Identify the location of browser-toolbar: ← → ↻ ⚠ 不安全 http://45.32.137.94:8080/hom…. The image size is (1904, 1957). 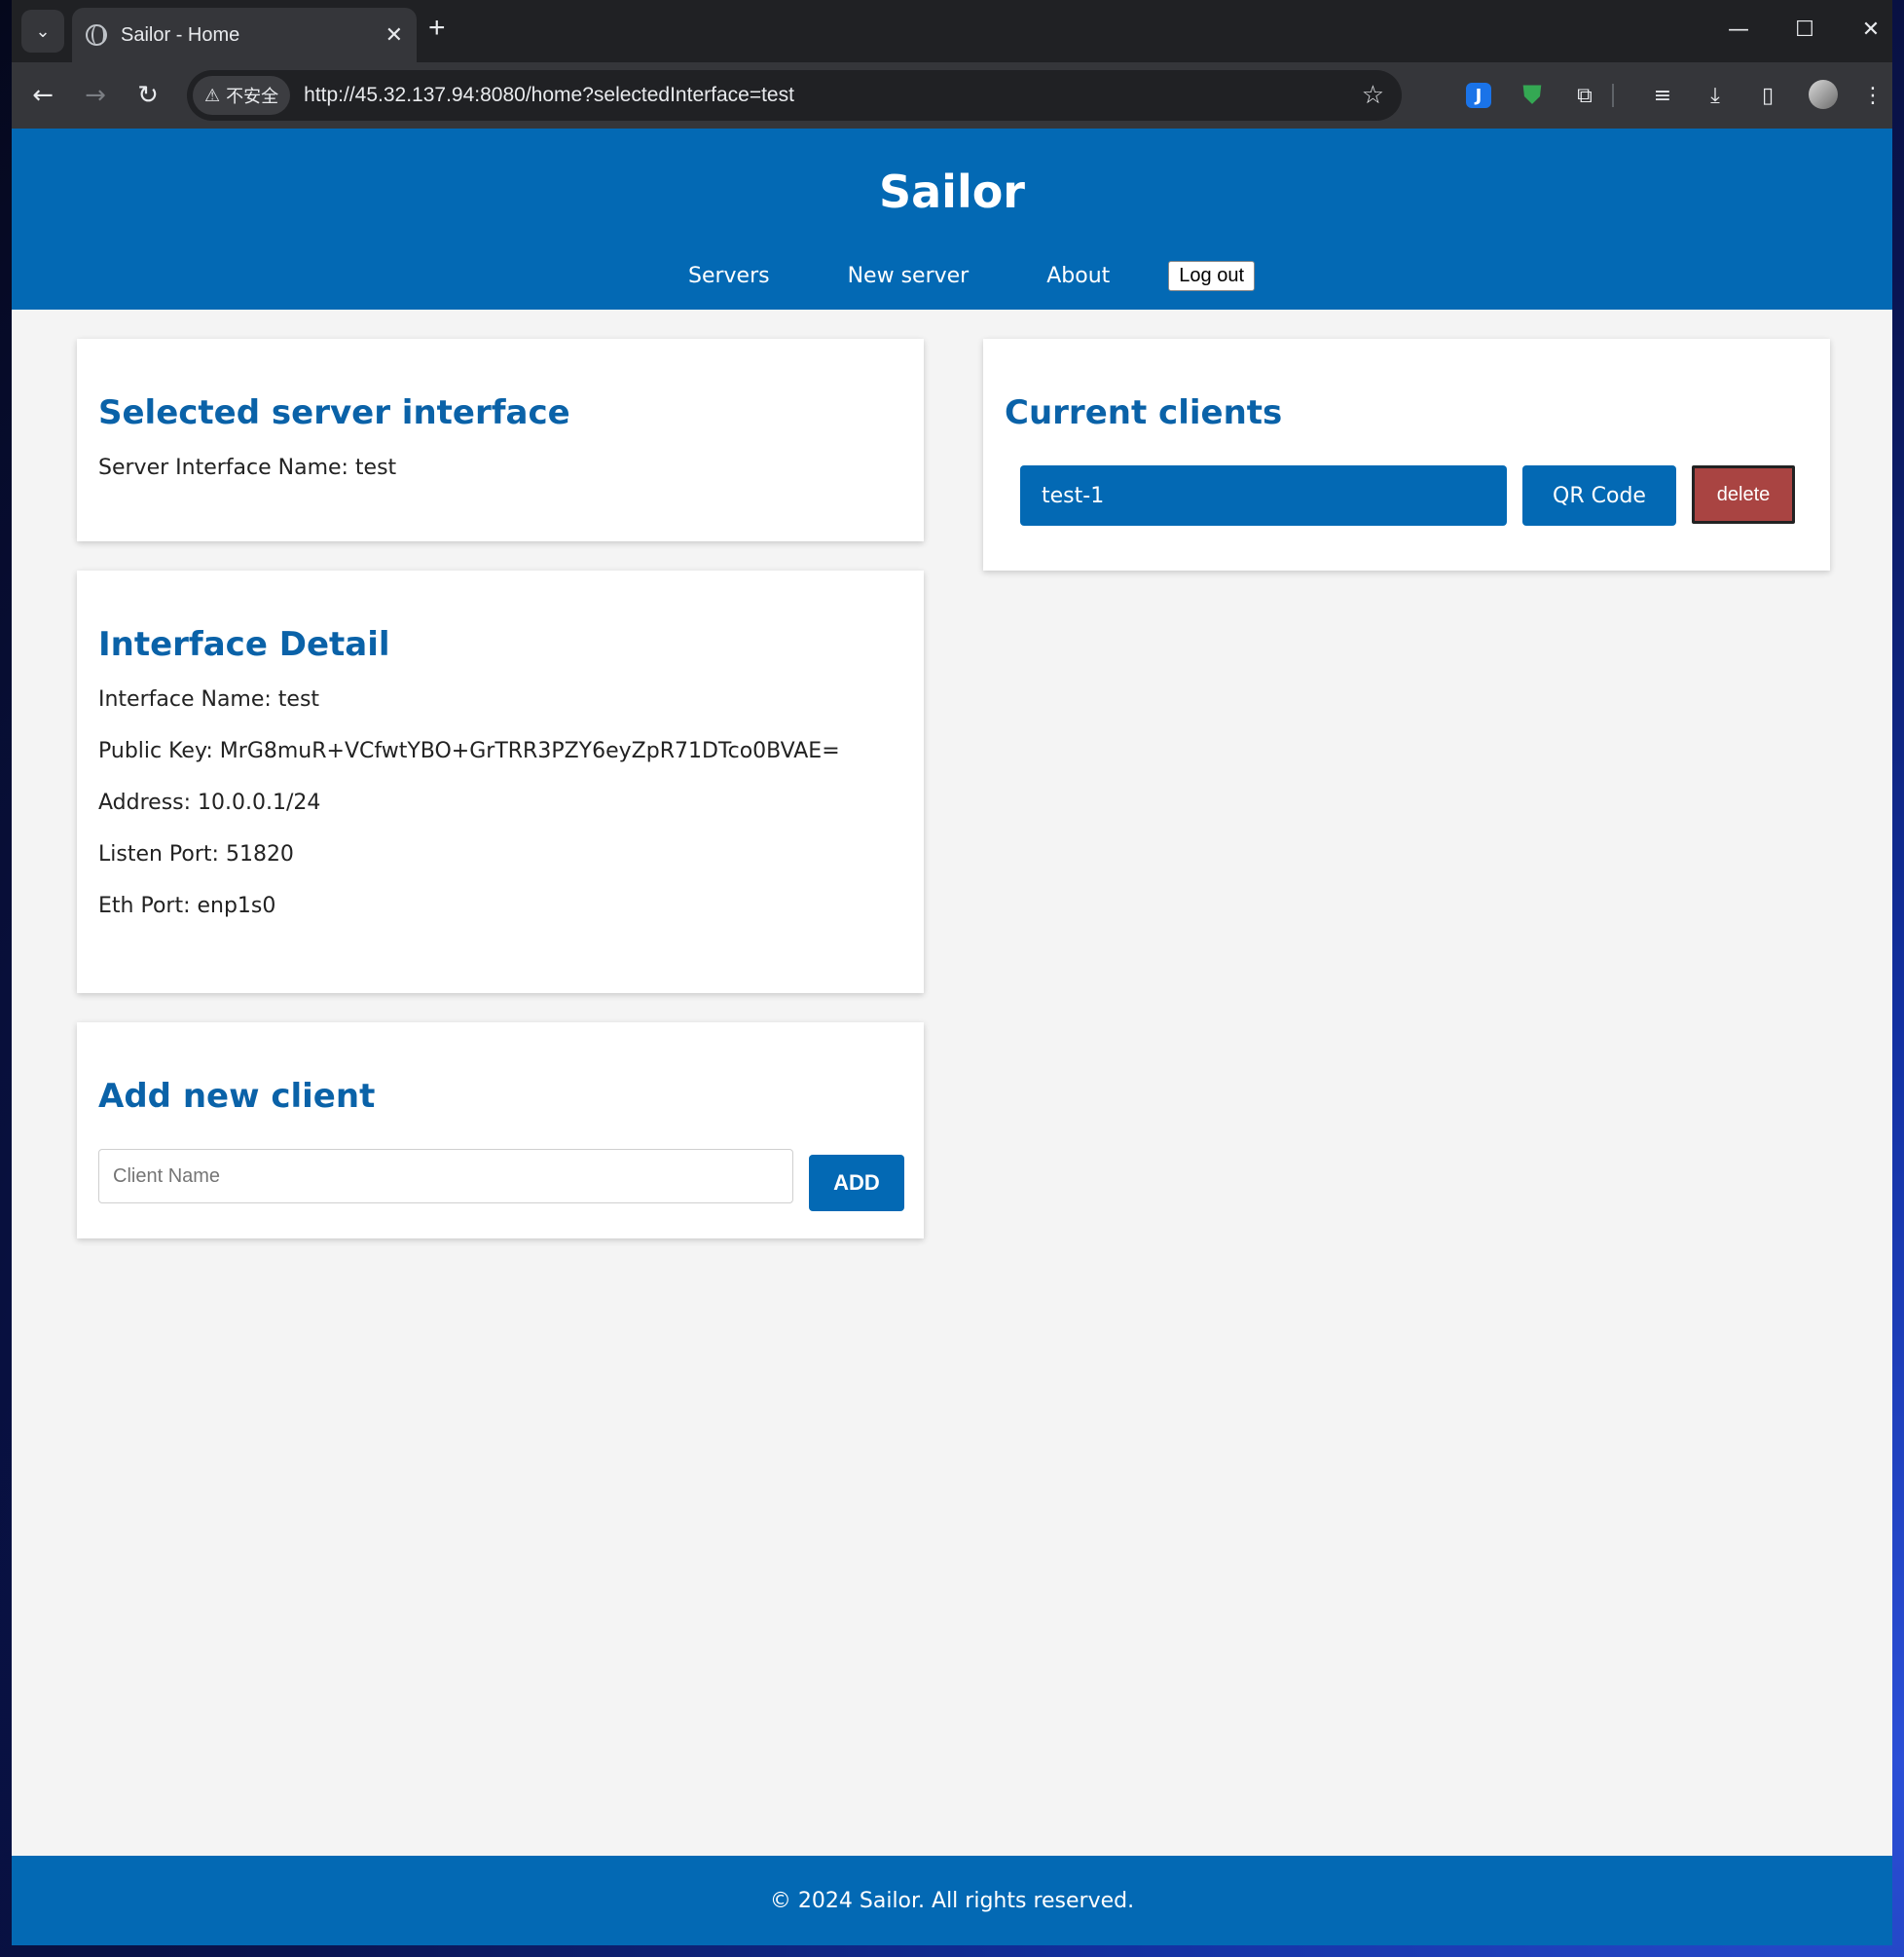
(952, 95).